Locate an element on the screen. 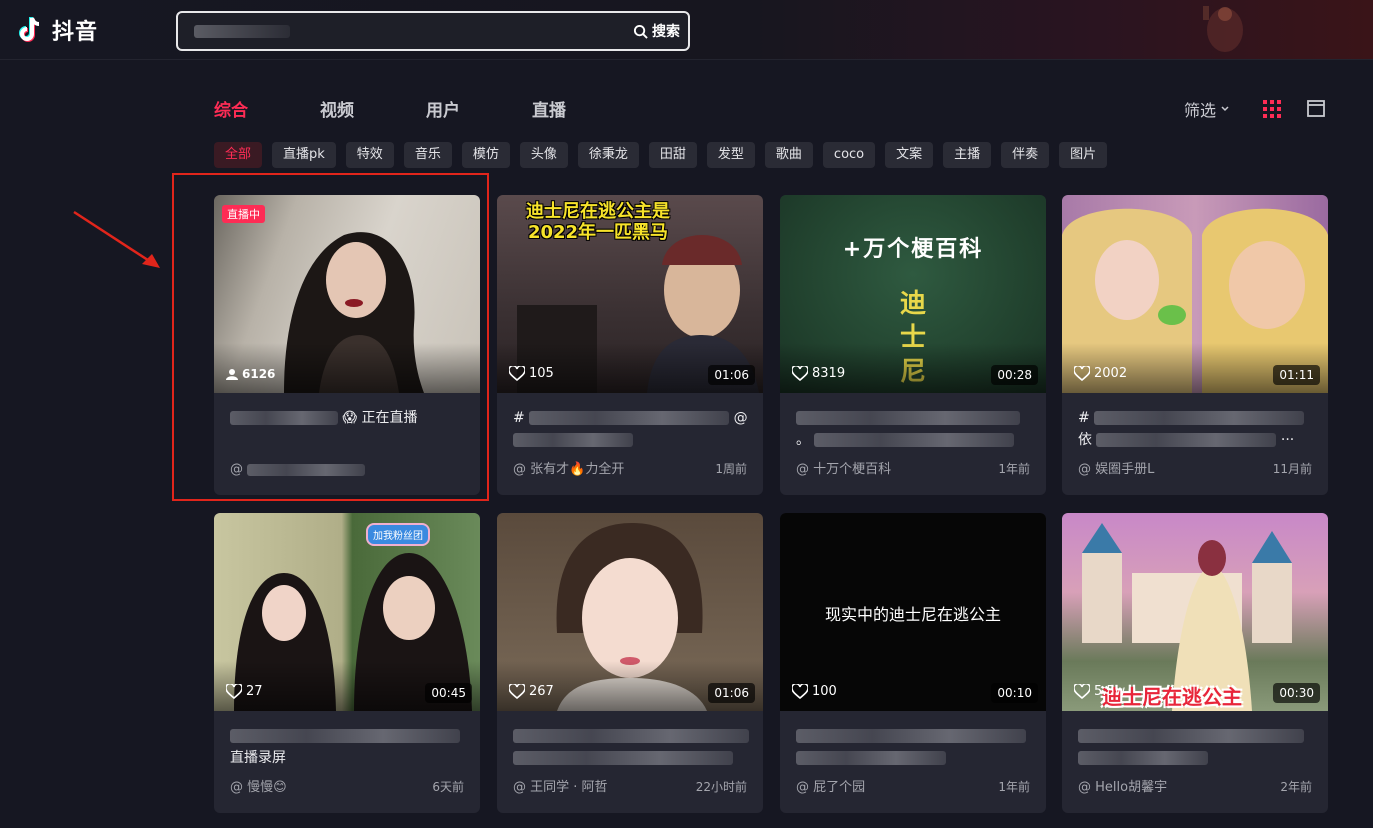  video-card: 迪士尼在逃公主 5.5w 00:30 @ Hello胡馨宇 2年前 is located at coordinates (1195, 663).